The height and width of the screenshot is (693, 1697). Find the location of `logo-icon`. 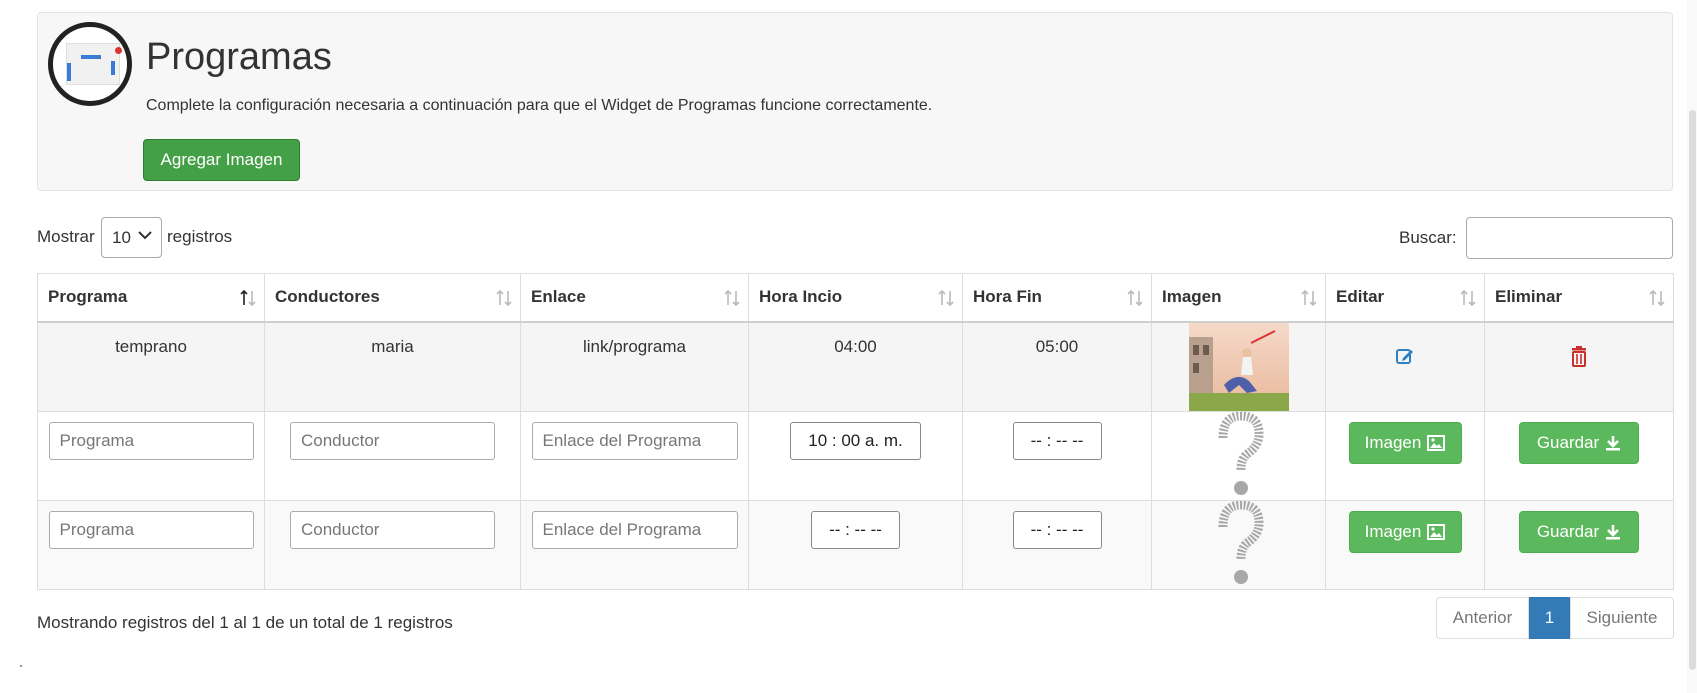

logo-icon is located at coordinates (90, 64).